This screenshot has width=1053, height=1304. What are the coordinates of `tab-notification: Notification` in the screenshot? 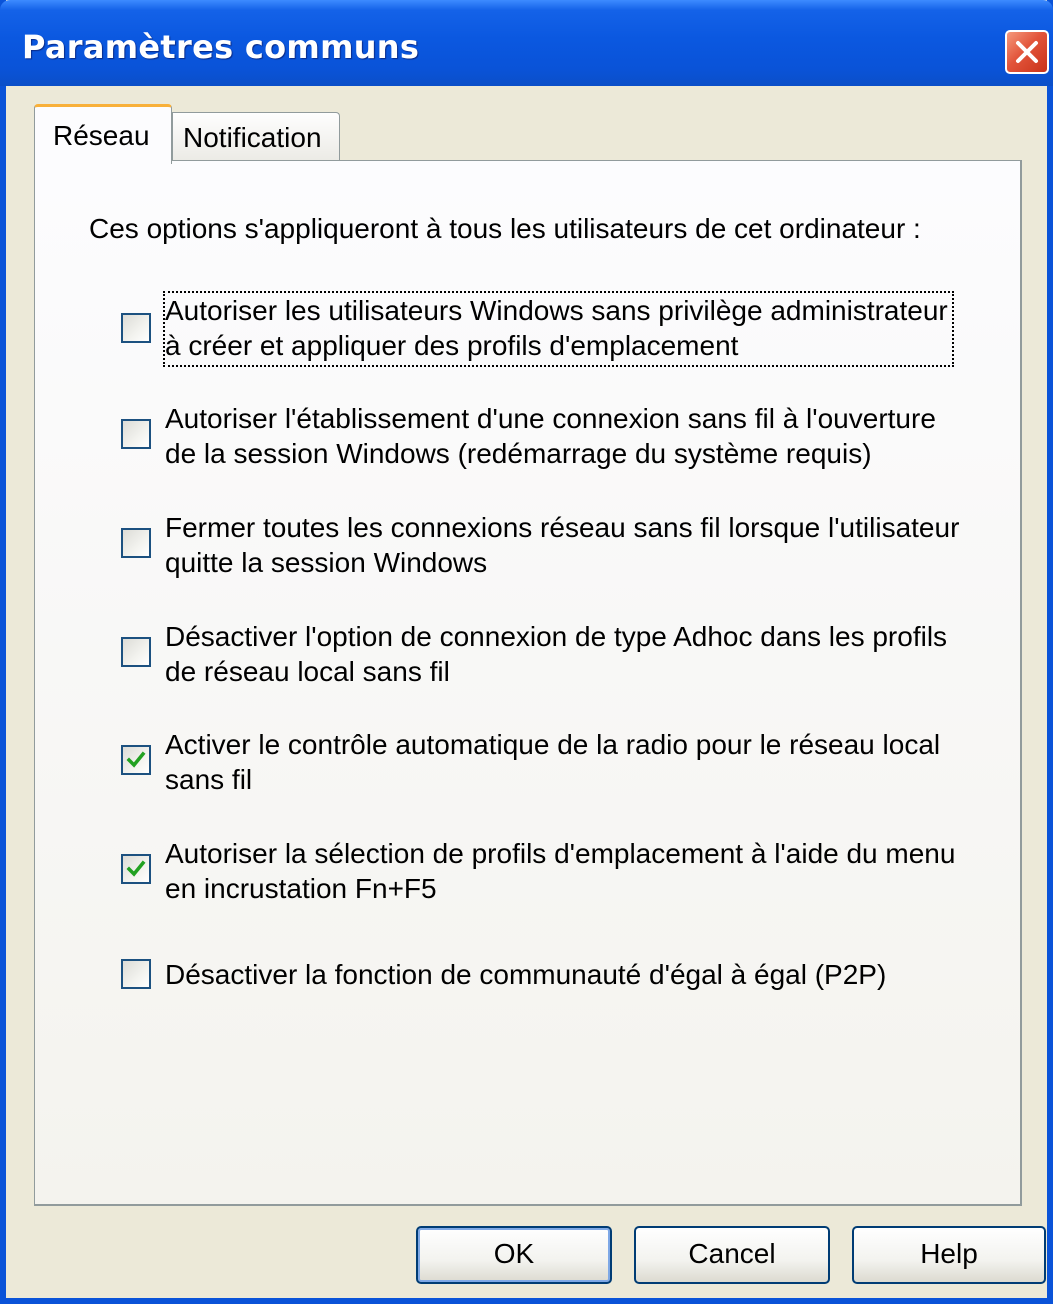 It's located at (256, 136).